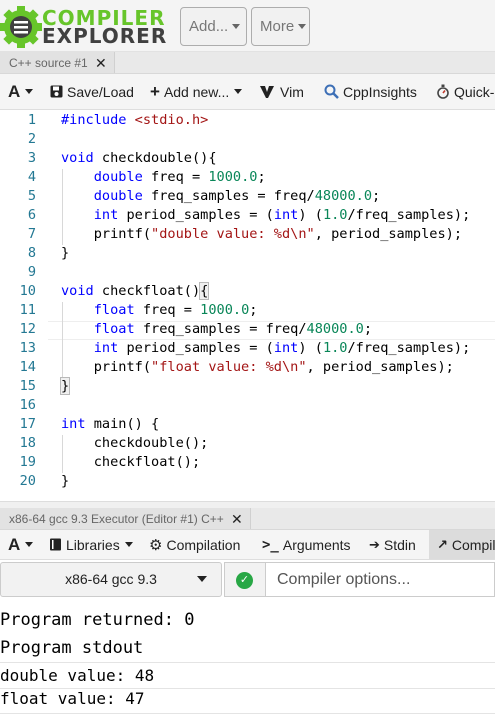 The width and height of the screenshot is (495, 721). Describe the element at coordinates (442, 544) in the screenshot. I see `share-icon: ↗` at that location.